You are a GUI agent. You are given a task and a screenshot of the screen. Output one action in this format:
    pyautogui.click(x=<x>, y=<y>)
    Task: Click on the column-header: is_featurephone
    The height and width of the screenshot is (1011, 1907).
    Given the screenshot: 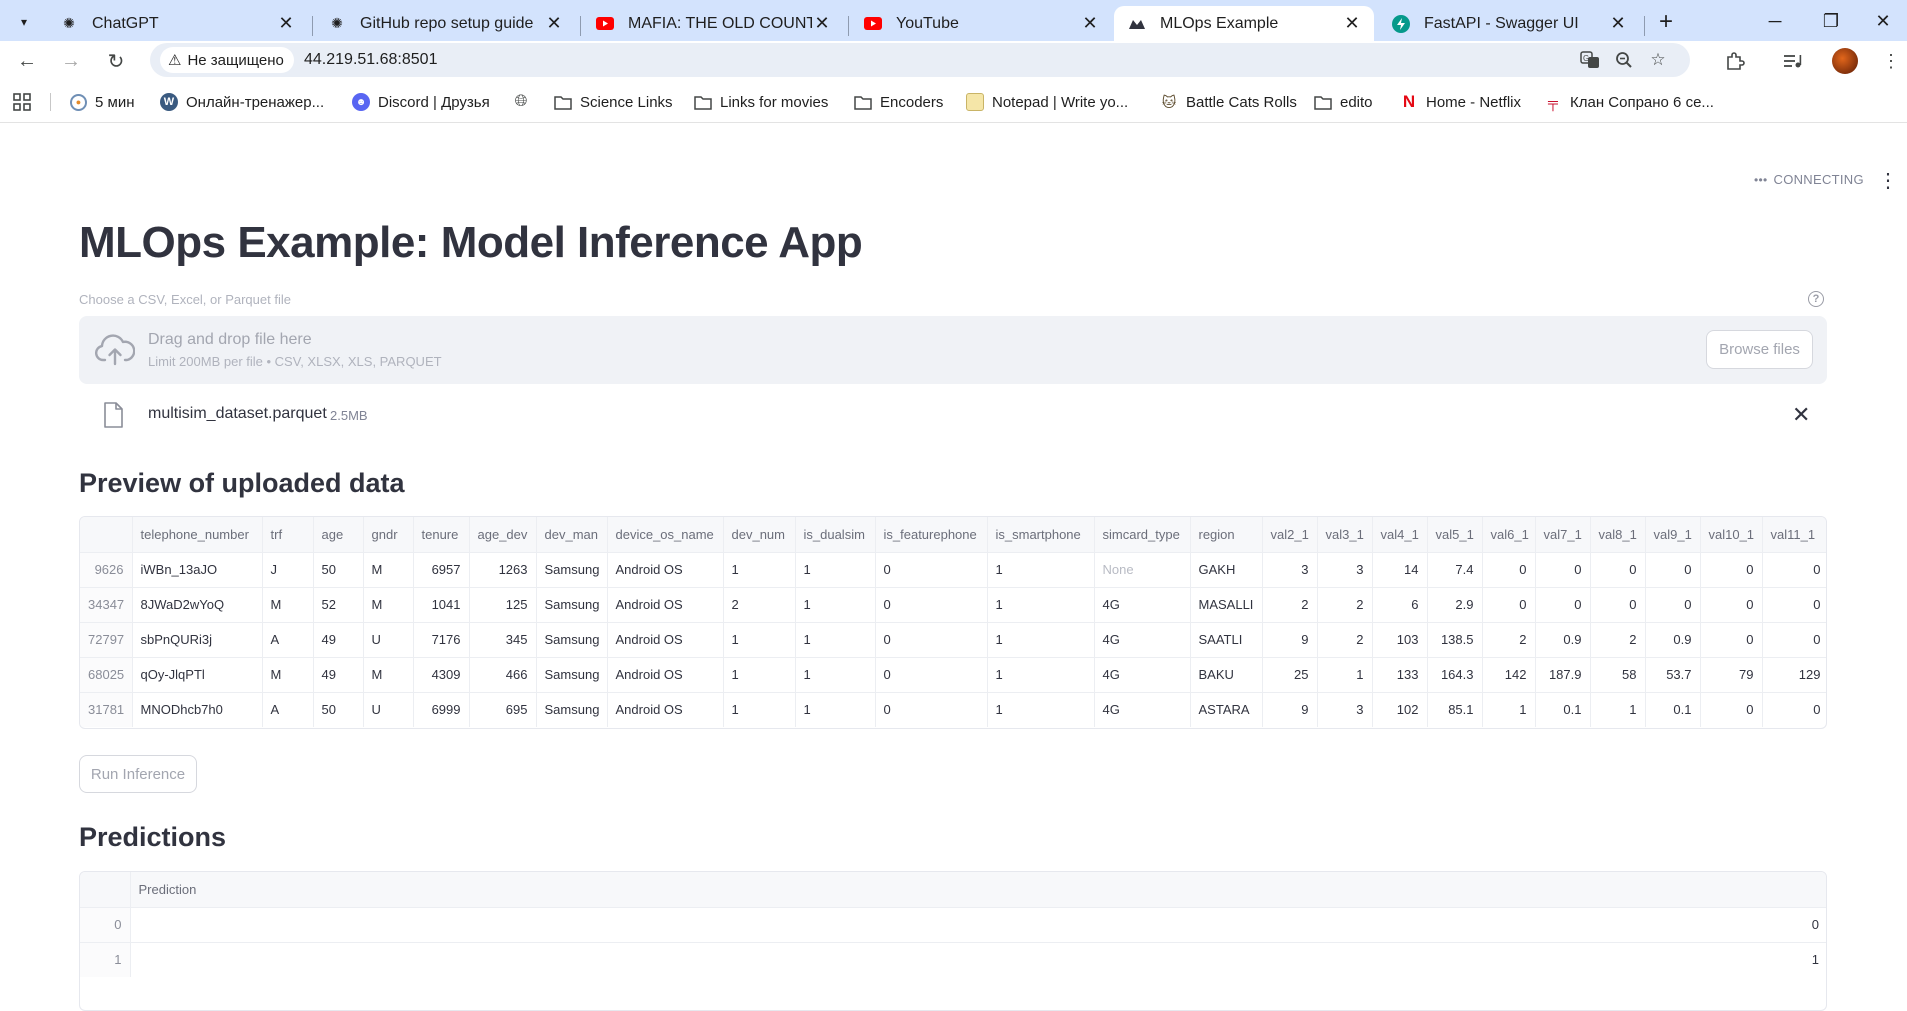 What is the action you would take?
    pyautogui.click(x=931, y=535)
    